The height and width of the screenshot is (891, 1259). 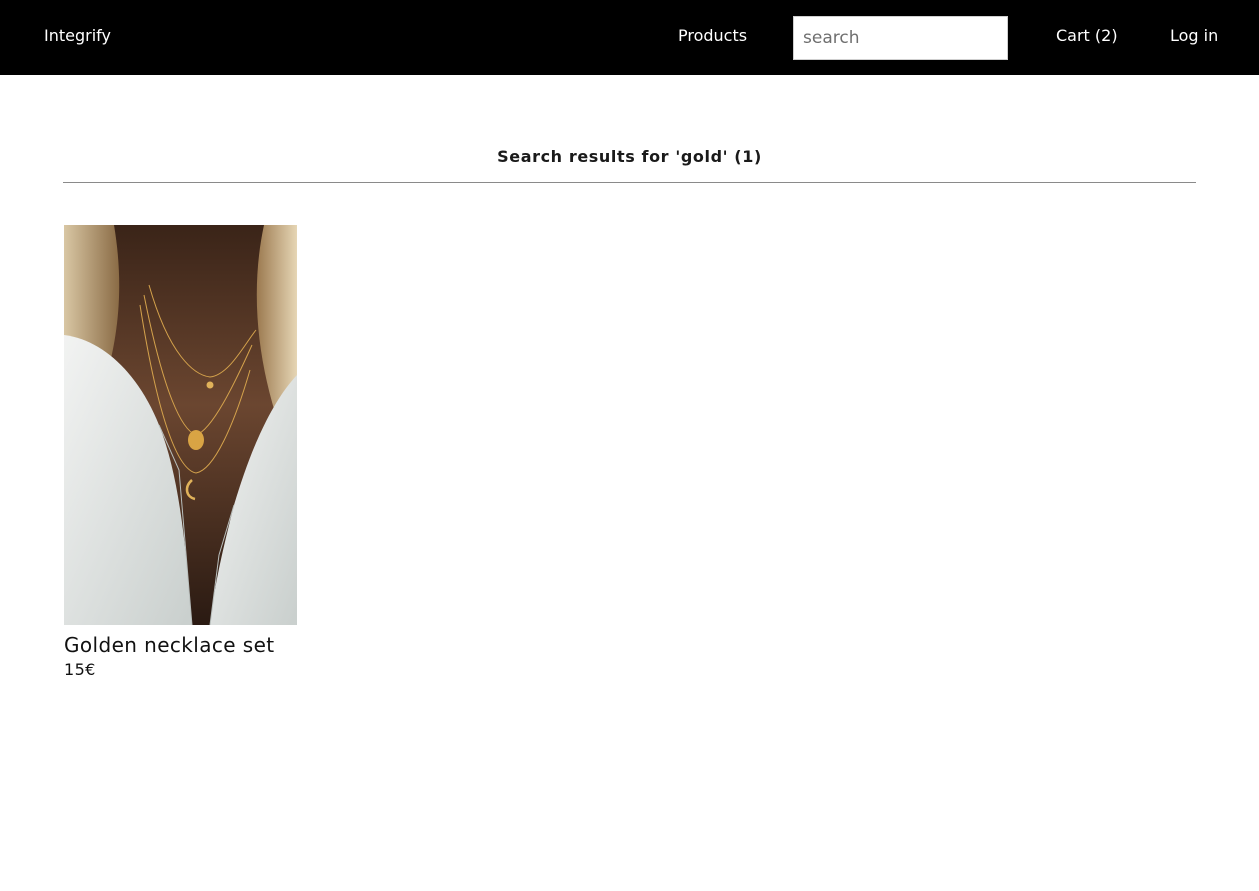 I want to click on product-image, so click(x=180, y=425).